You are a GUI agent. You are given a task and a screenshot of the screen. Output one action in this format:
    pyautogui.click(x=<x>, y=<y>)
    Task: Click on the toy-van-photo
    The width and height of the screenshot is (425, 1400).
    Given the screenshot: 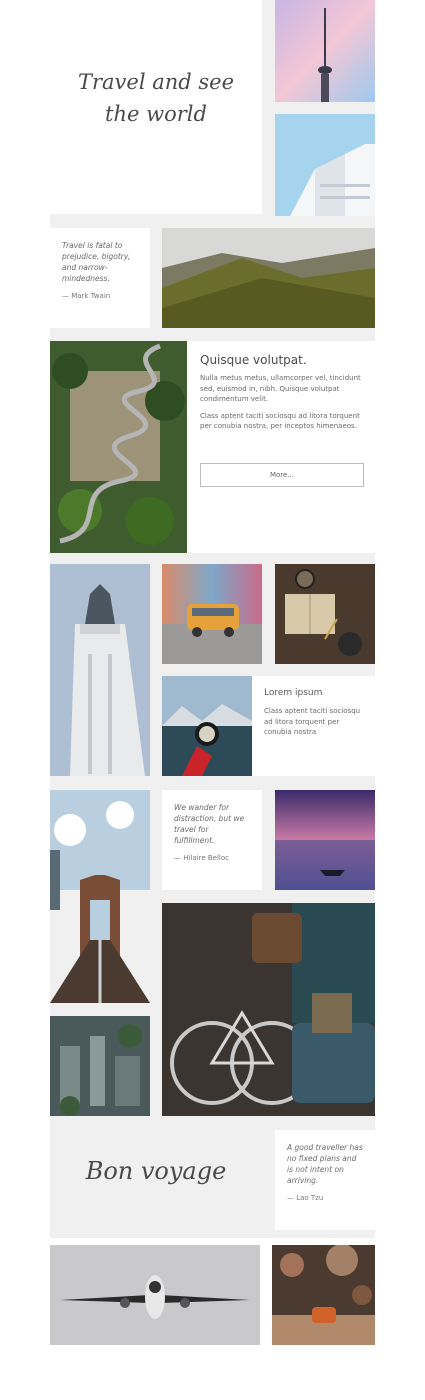 What is the action you would take?
    pyautogui.click(x=212, y=614)
    